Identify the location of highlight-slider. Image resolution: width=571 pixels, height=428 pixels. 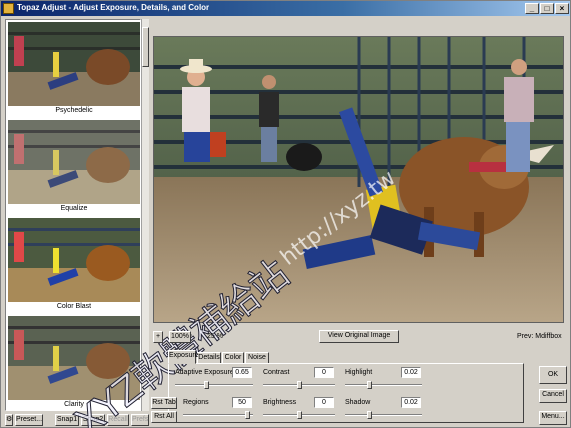
(383, 385).